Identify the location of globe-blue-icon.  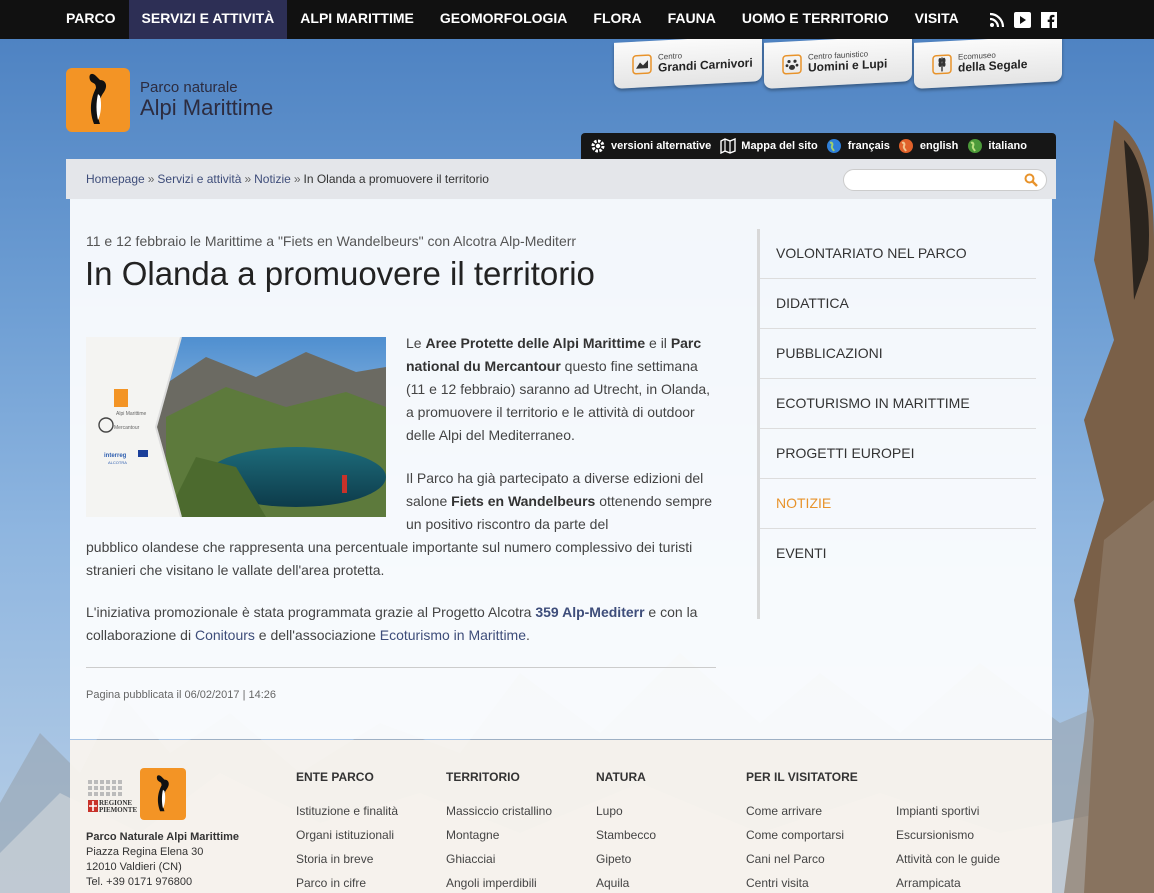
(834, 146).